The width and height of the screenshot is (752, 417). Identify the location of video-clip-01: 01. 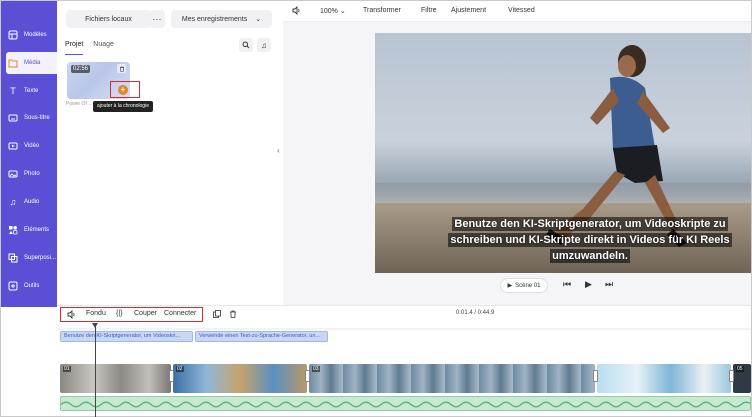
(115, 378).